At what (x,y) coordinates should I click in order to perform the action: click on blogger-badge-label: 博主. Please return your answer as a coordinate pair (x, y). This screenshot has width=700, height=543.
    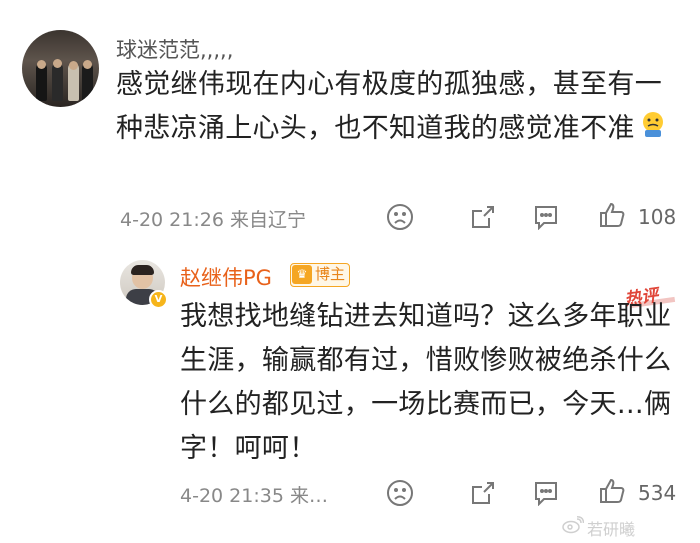
    Looking at the image, I should click on (330, 274).